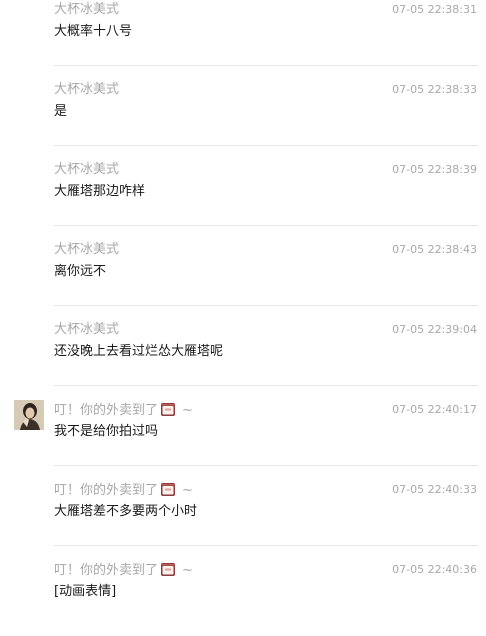 The image size is (486, 636). I want to click on message-text: 大雁塔那边咋样, so click(100, 191).